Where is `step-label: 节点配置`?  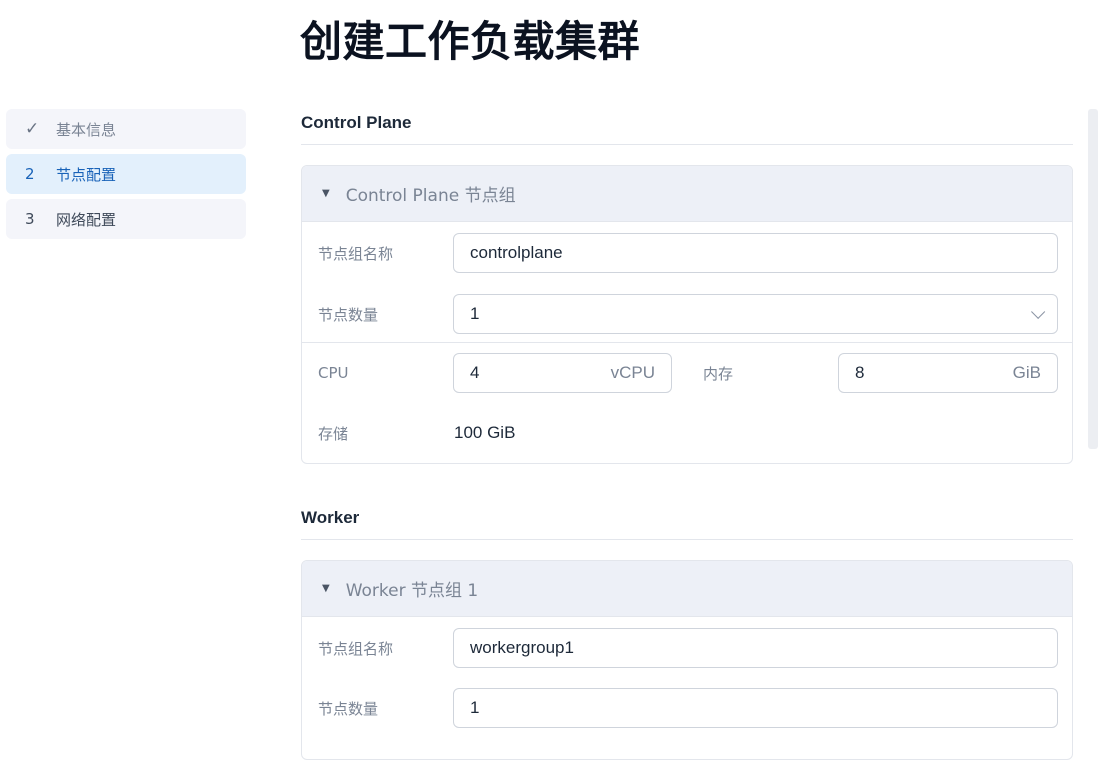 step-label: 节点配置 is located at coordinates (86, 174).